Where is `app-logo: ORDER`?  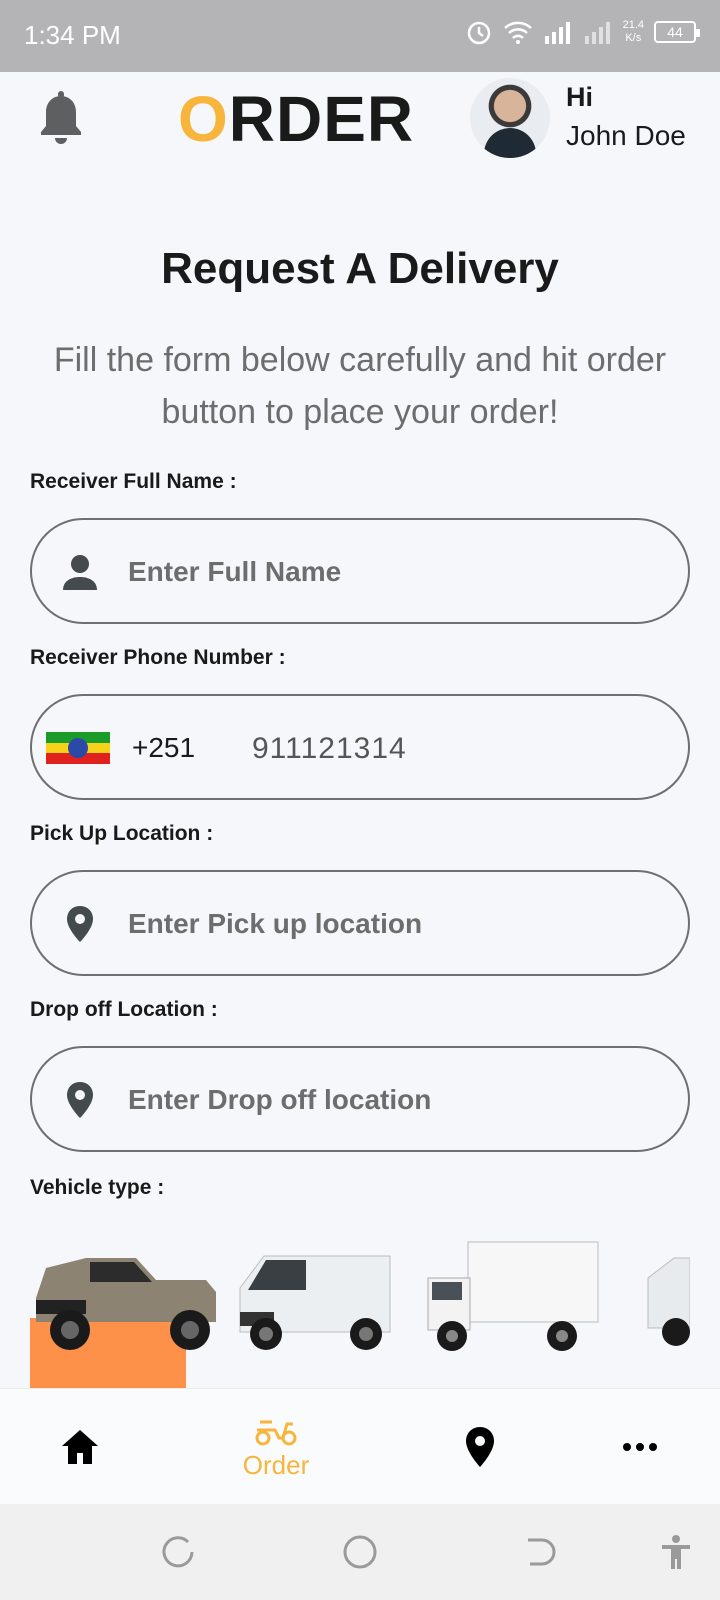
app-logo: ORDER is located at coordinates (296, 119).